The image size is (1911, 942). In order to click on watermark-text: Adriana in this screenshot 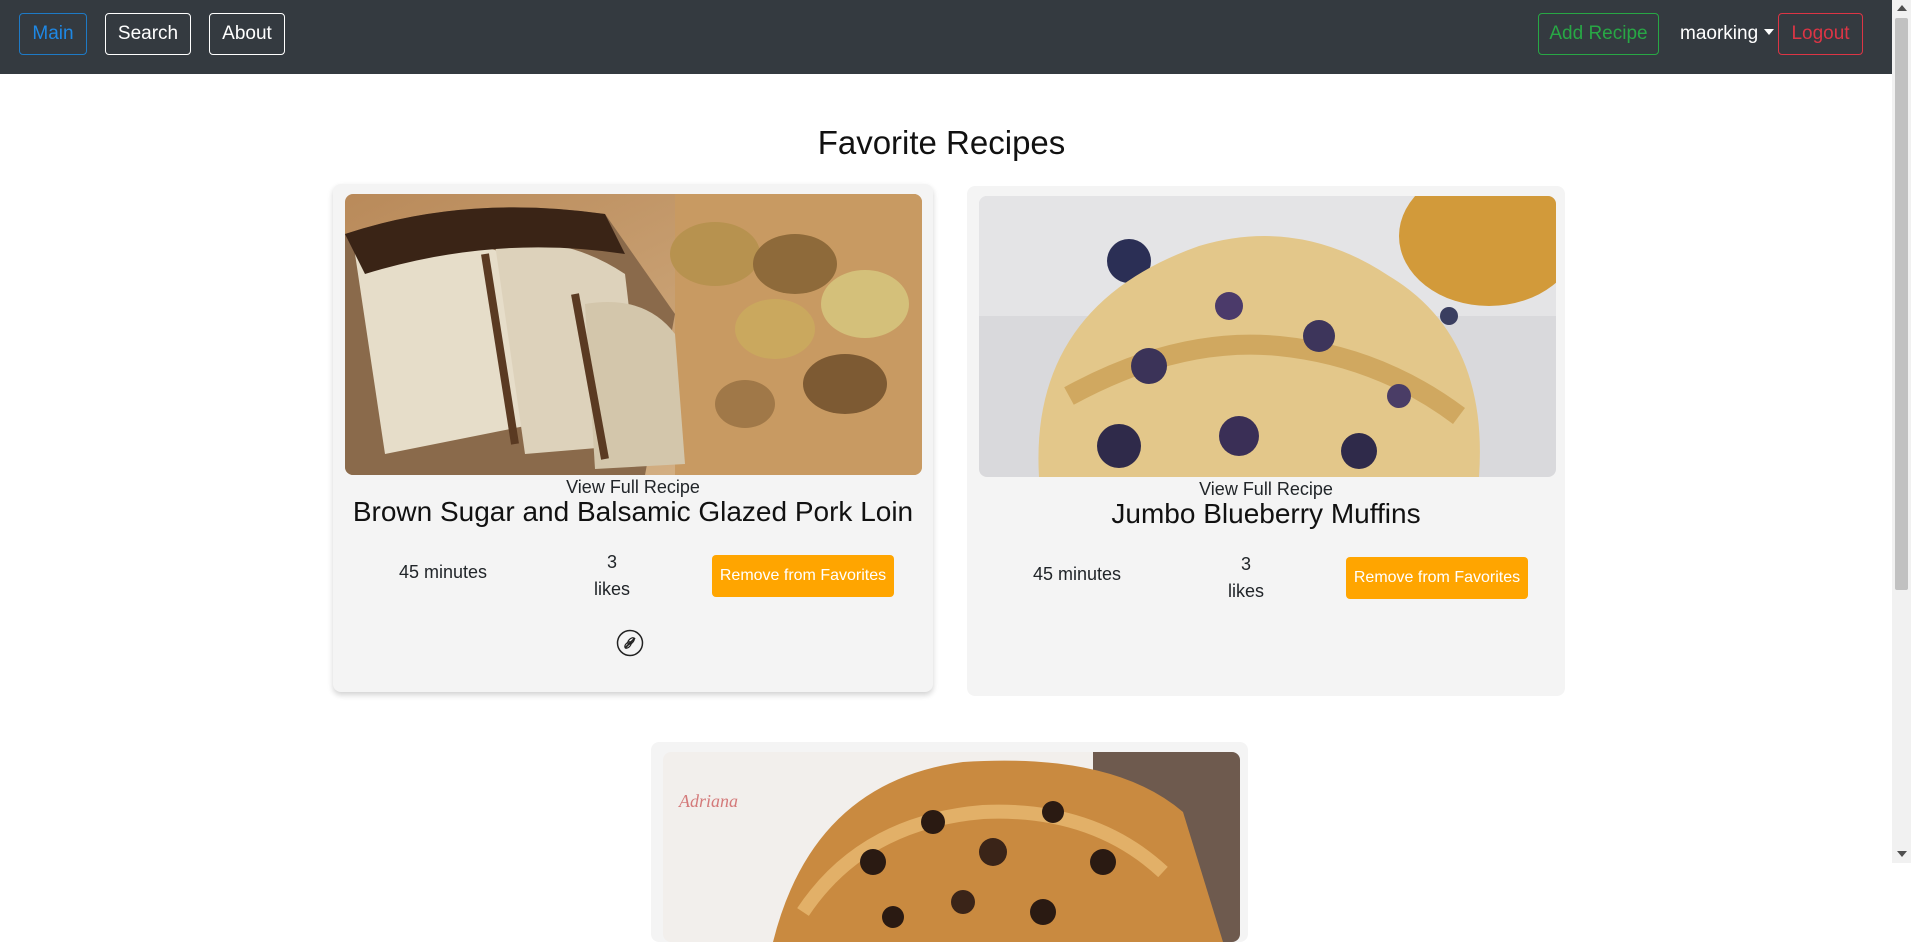, I will do `click(708, 801)`.